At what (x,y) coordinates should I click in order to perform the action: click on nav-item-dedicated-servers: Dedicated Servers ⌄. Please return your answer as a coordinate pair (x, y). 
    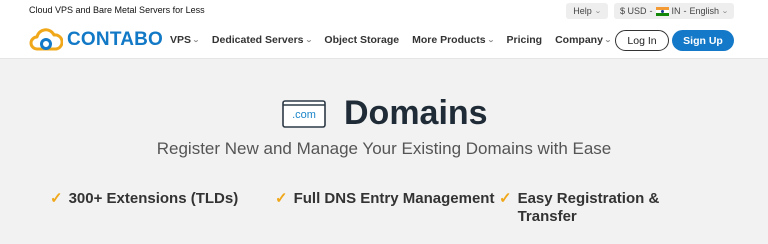
    Looking at the image, I should click on (262, 40).